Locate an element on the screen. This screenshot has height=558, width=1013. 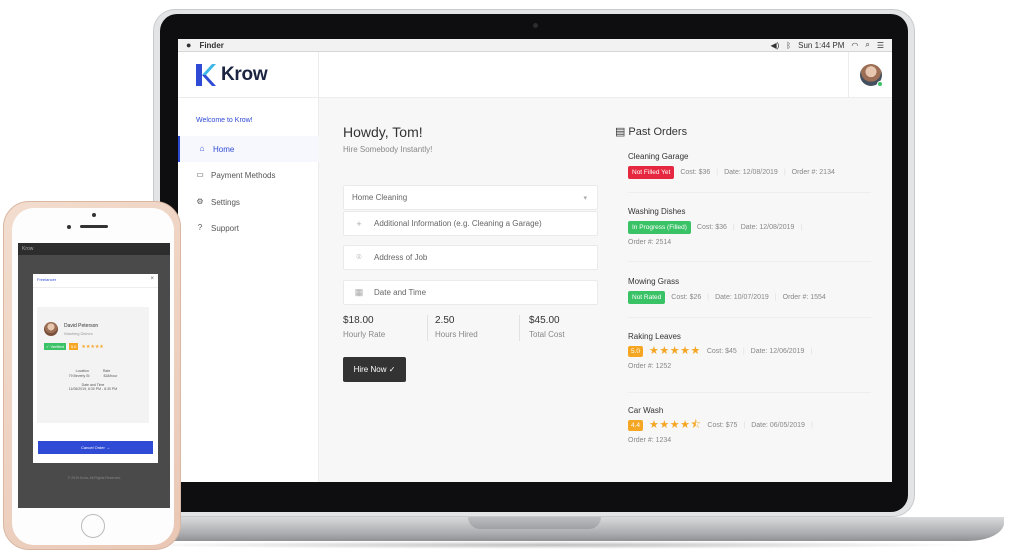
phone-camera is located at coordinates (94, 215).